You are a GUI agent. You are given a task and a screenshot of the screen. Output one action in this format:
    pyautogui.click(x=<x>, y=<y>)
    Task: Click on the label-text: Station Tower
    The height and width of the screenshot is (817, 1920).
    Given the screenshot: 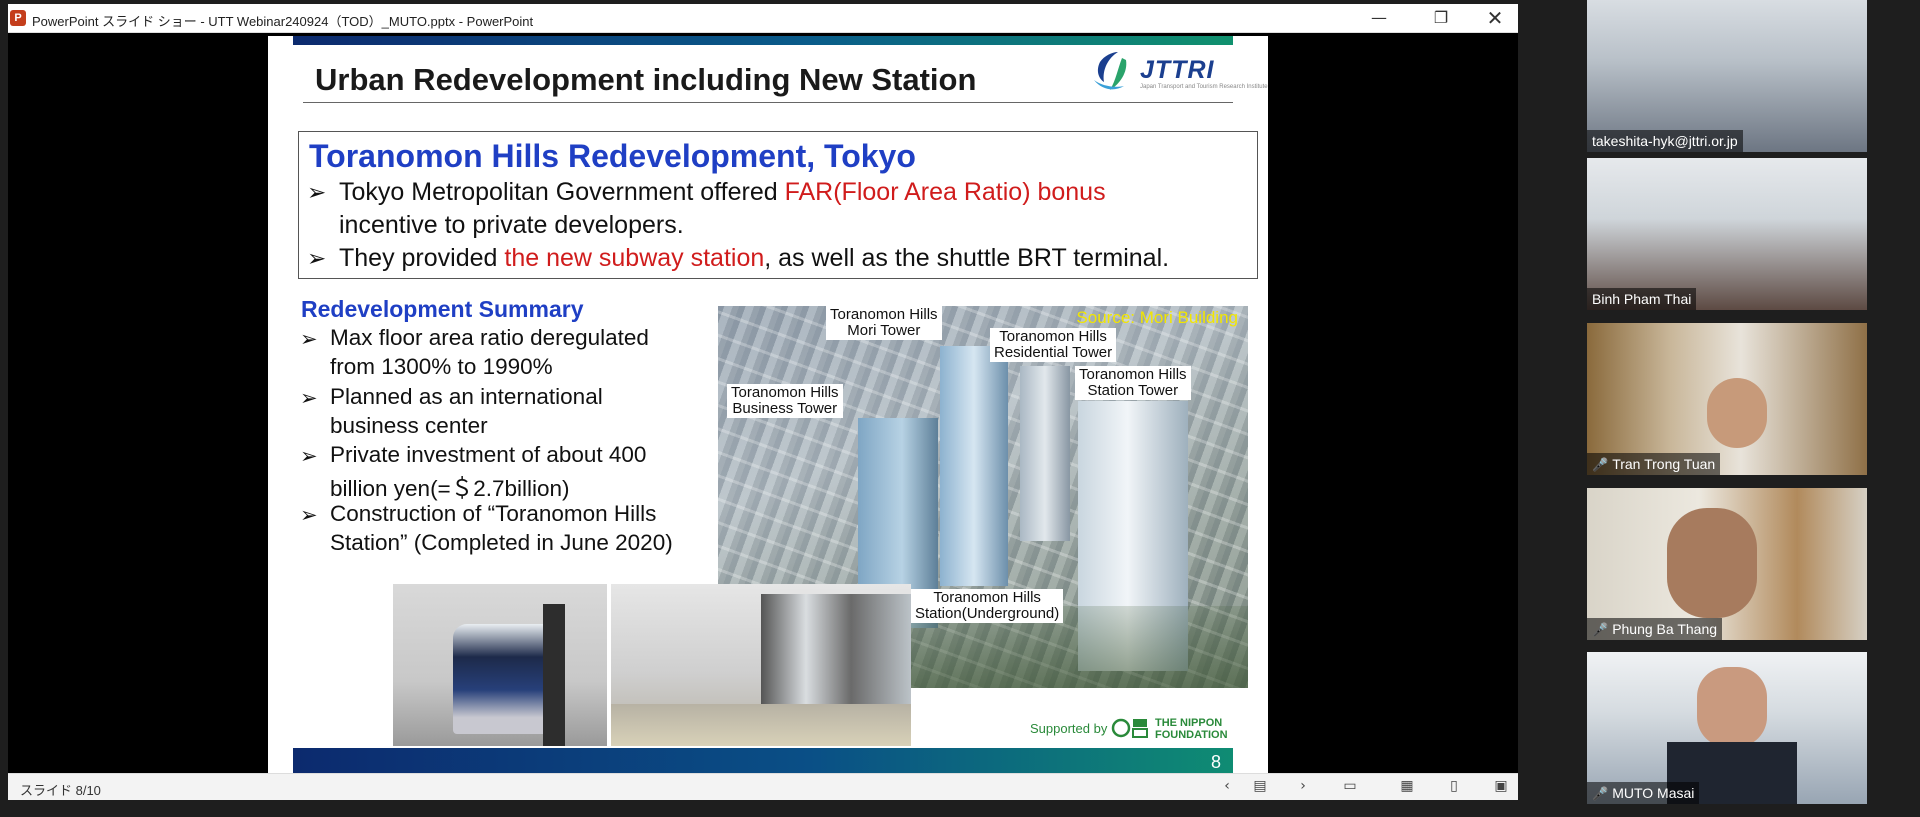 What is the action you would take?
    pyautogui.click(x=1133, y=390)
    